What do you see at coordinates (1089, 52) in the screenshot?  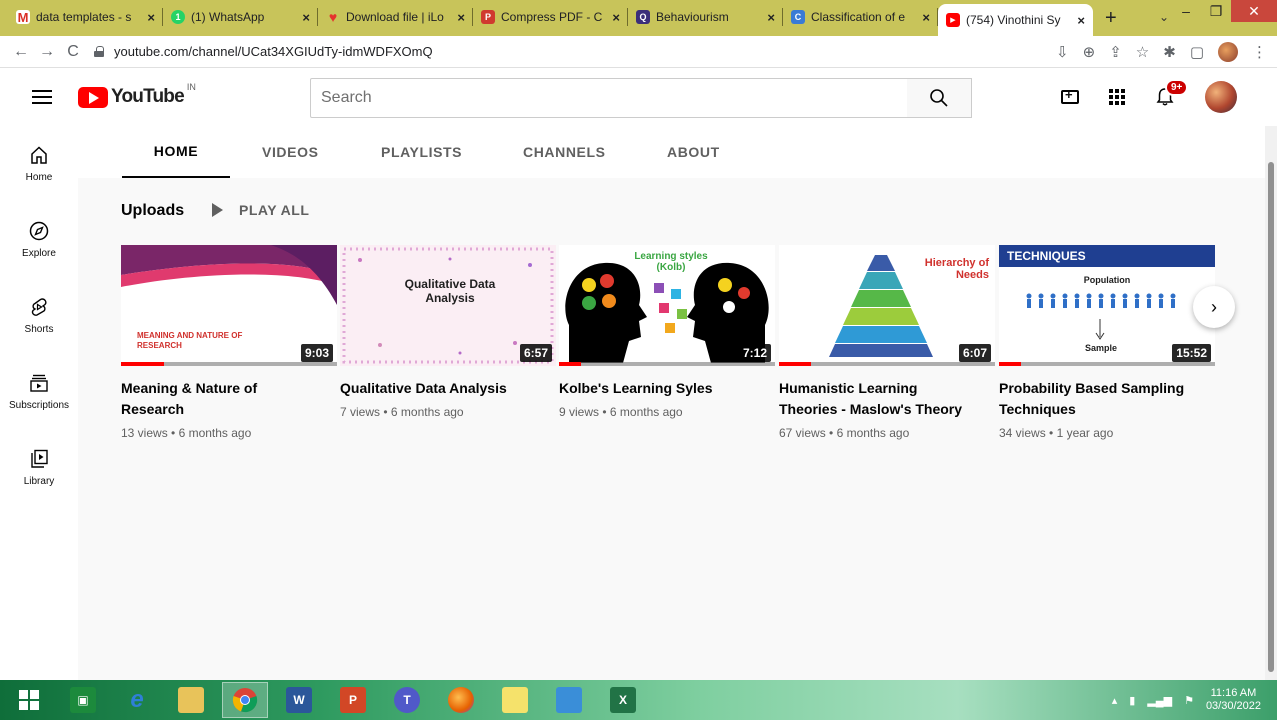 I see `zoom-icon: ⊕` at bounding box center [1089, 52].